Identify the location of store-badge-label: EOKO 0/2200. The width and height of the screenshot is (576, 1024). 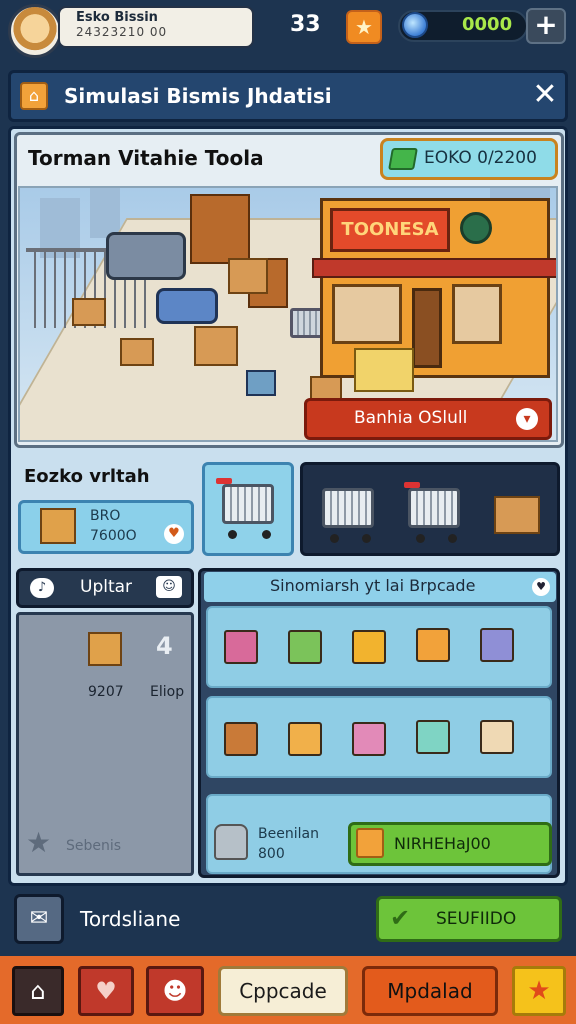
(480, 158).